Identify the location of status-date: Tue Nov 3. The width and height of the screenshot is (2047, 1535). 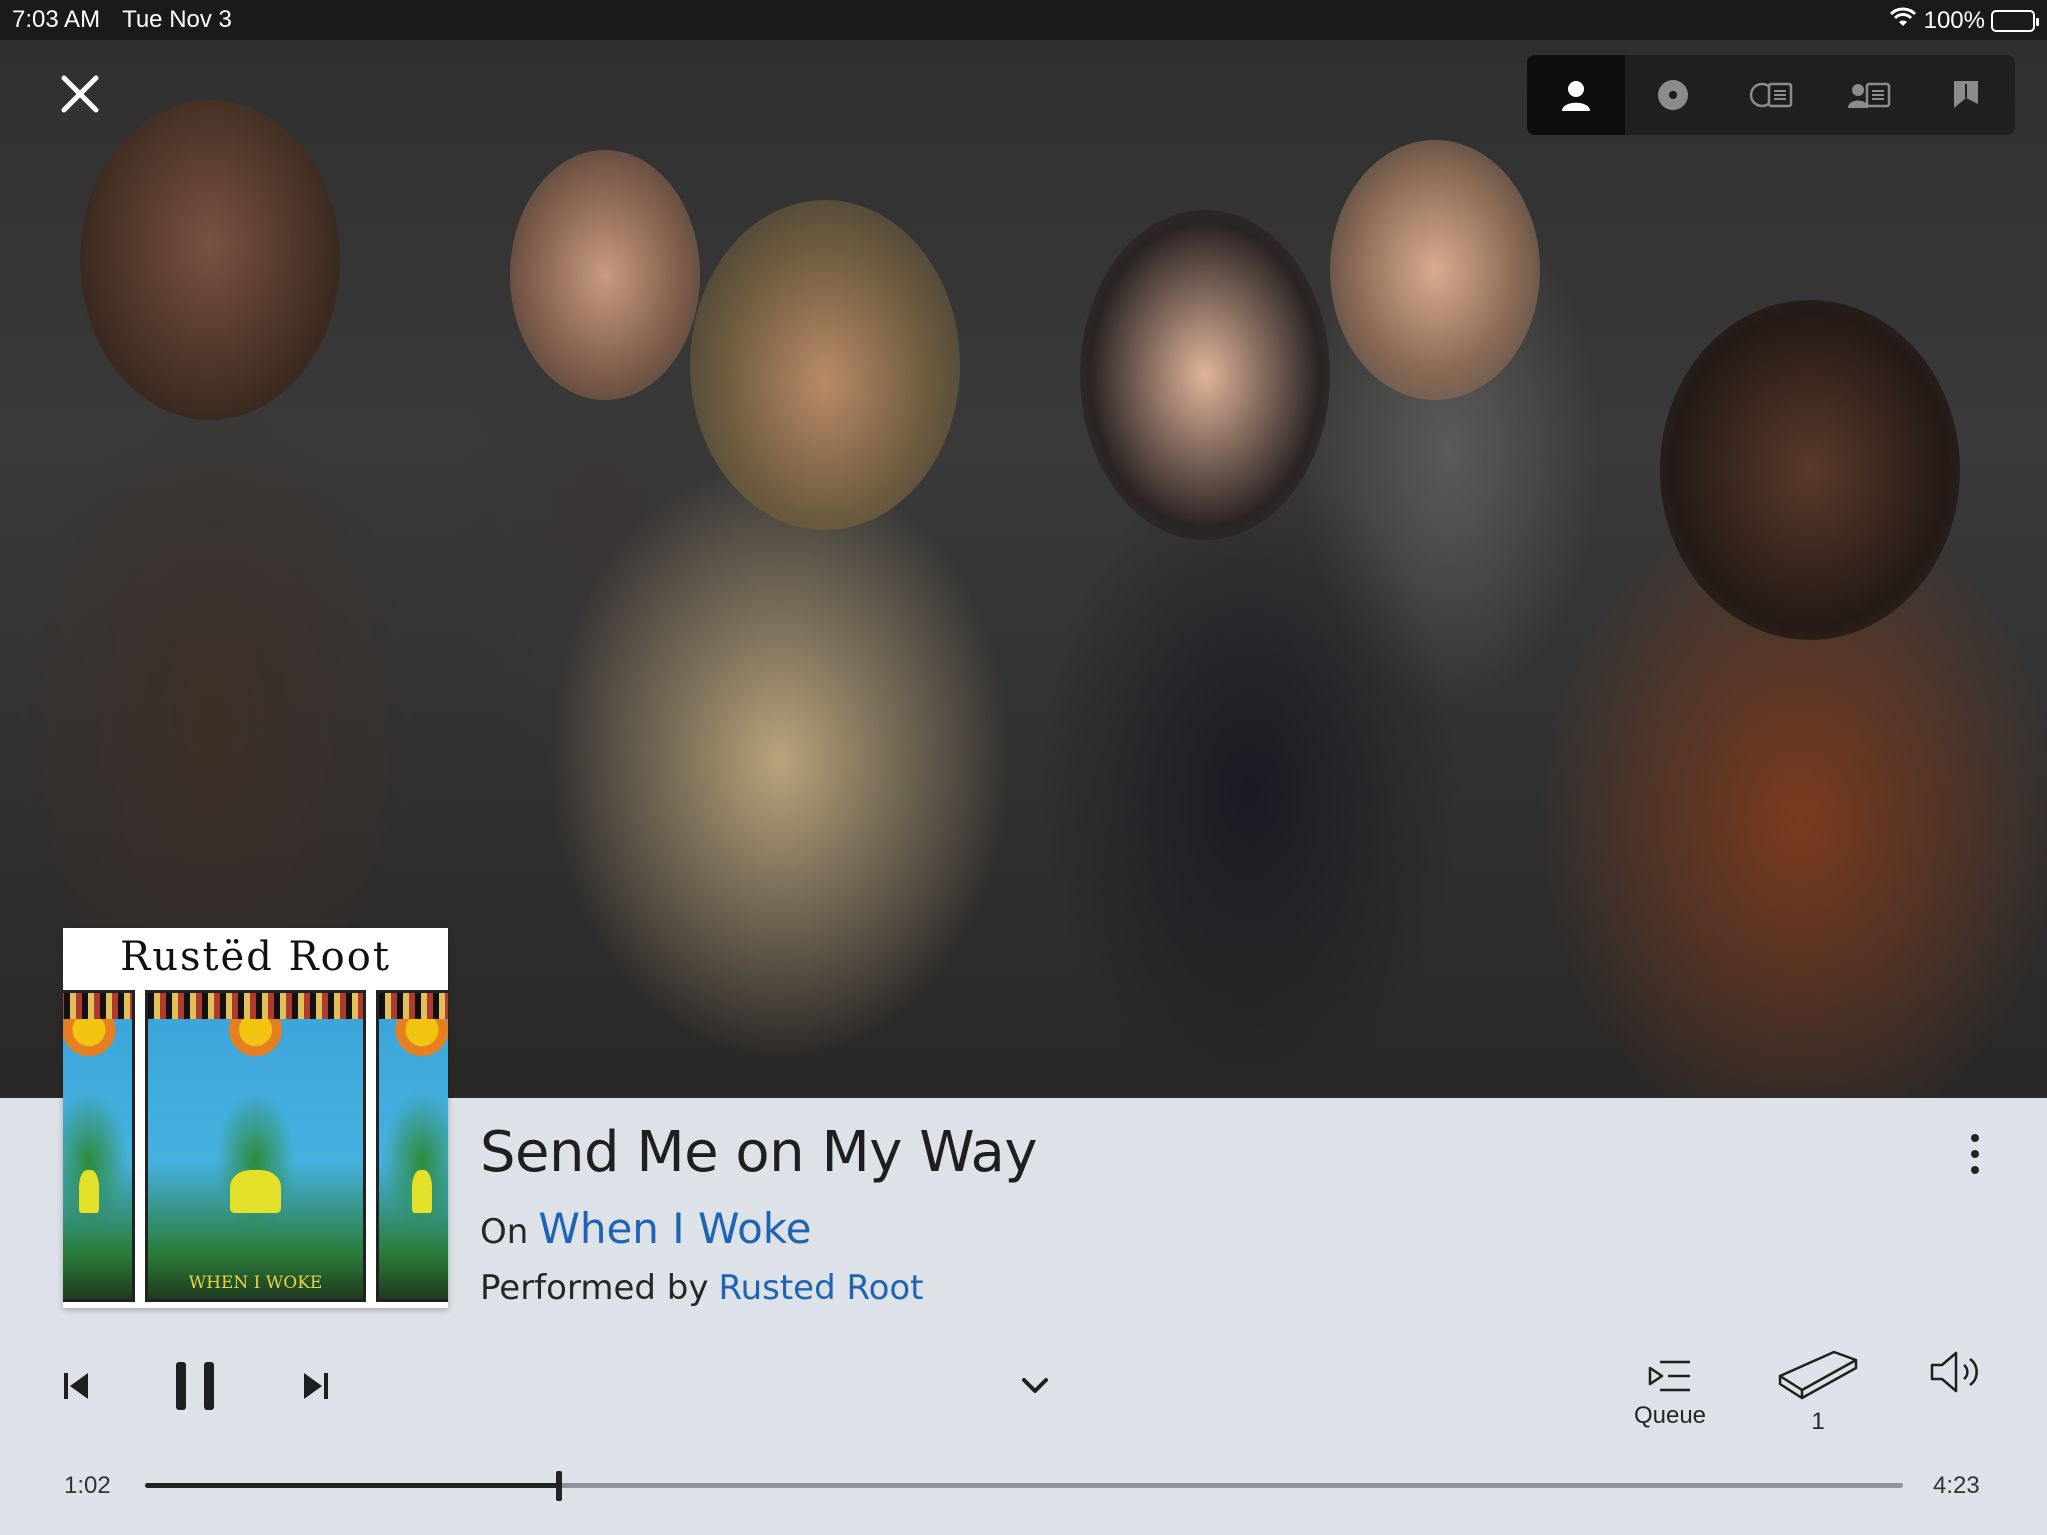
(177, 19).